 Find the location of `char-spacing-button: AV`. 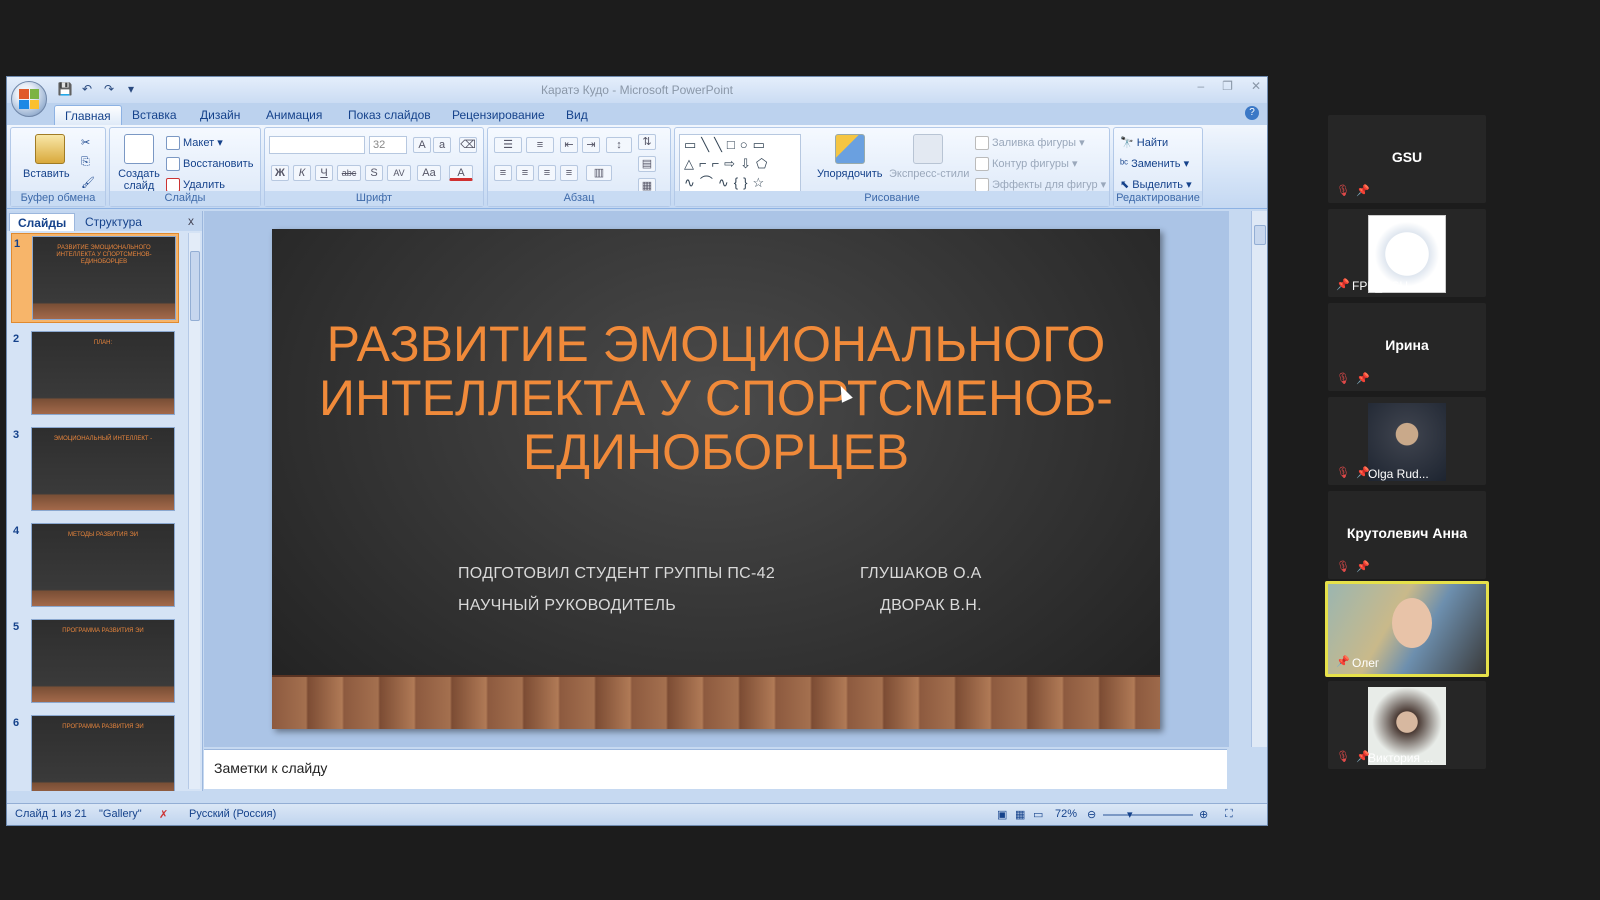

char-spacing-button: AV is located at coordinates (399, 173).